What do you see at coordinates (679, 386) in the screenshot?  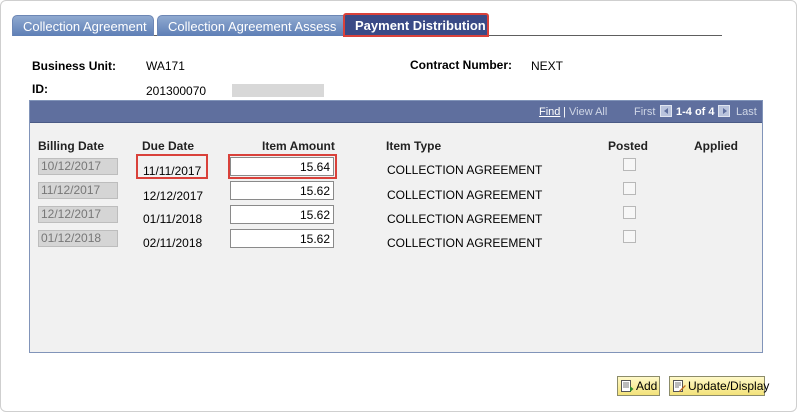 I see `update-display-icon` at bounding box center [679, 386].